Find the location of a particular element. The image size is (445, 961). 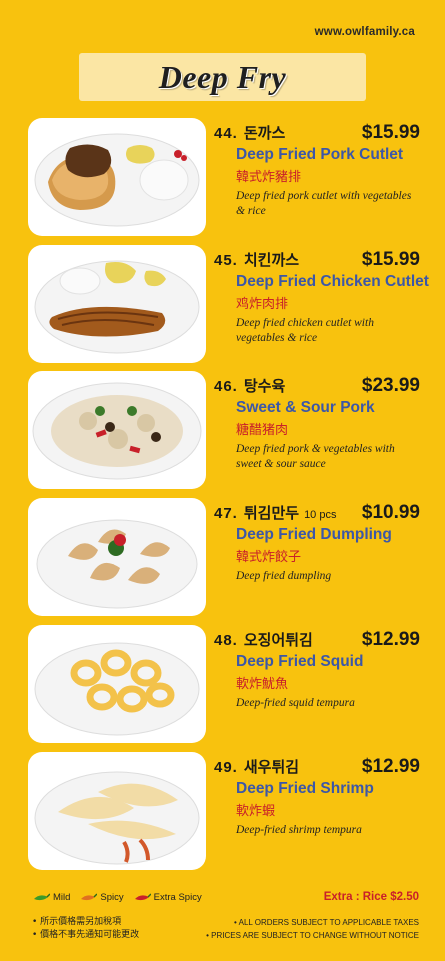

spice-legend: Mild Spicy Extra Spicy is located at coordinates (121, 897).